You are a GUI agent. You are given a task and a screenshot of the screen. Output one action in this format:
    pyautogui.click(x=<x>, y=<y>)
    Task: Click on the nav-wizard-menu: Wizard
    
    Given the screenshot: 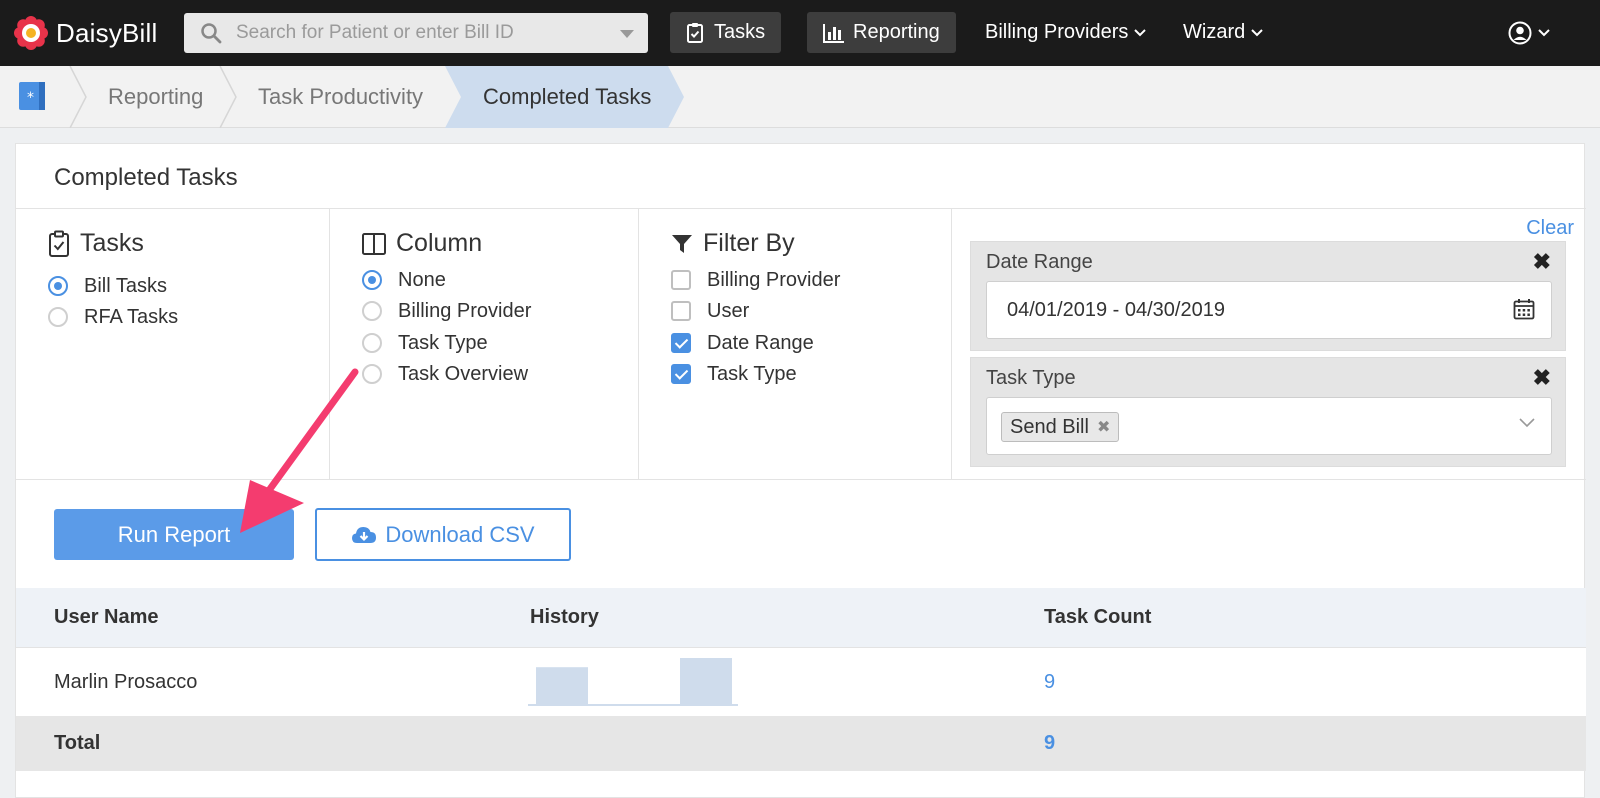 What is the action you would take?
    pyautogui.click(x=1223, y=32)
    